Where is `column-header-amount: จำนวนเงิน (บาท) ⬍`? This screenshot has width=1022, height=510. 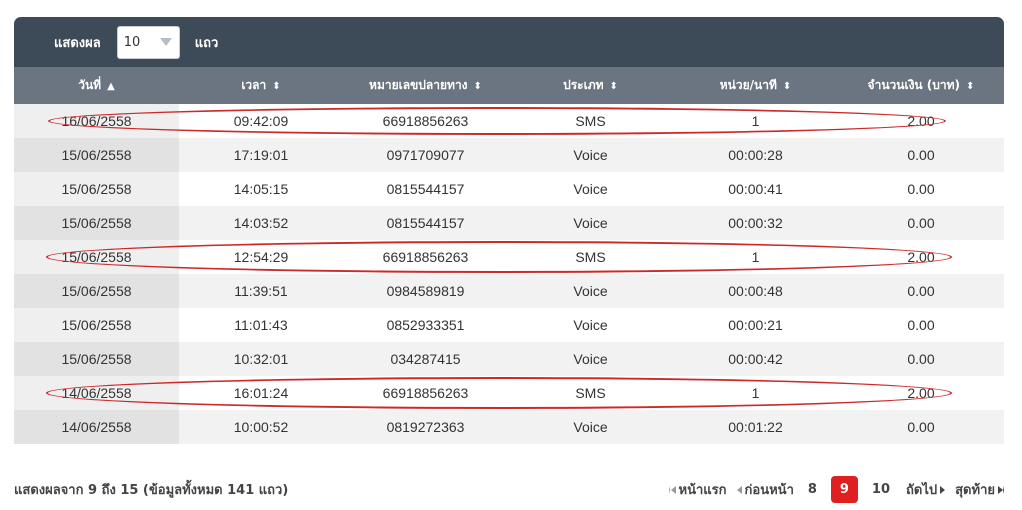 column-header-amount: จำนวนเงิน (บาท) ⬍ is located at coordinates (921, 85).